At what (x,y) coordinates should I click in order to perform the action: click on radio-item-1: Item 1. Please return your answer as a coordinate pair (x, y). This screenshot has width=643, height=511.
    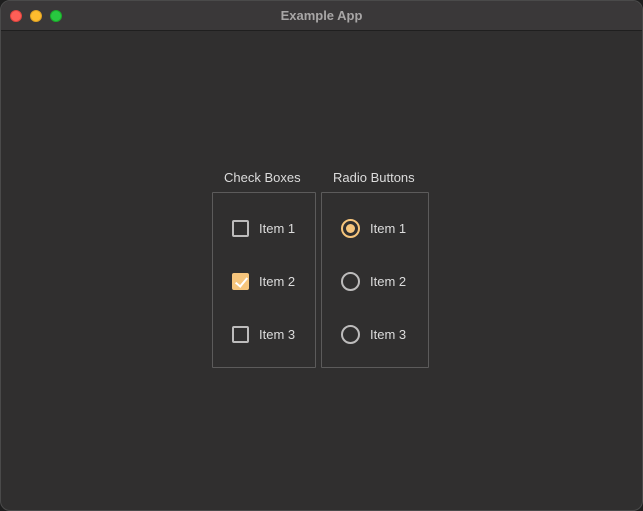
    Looking at the image, I should click on (373, 228).